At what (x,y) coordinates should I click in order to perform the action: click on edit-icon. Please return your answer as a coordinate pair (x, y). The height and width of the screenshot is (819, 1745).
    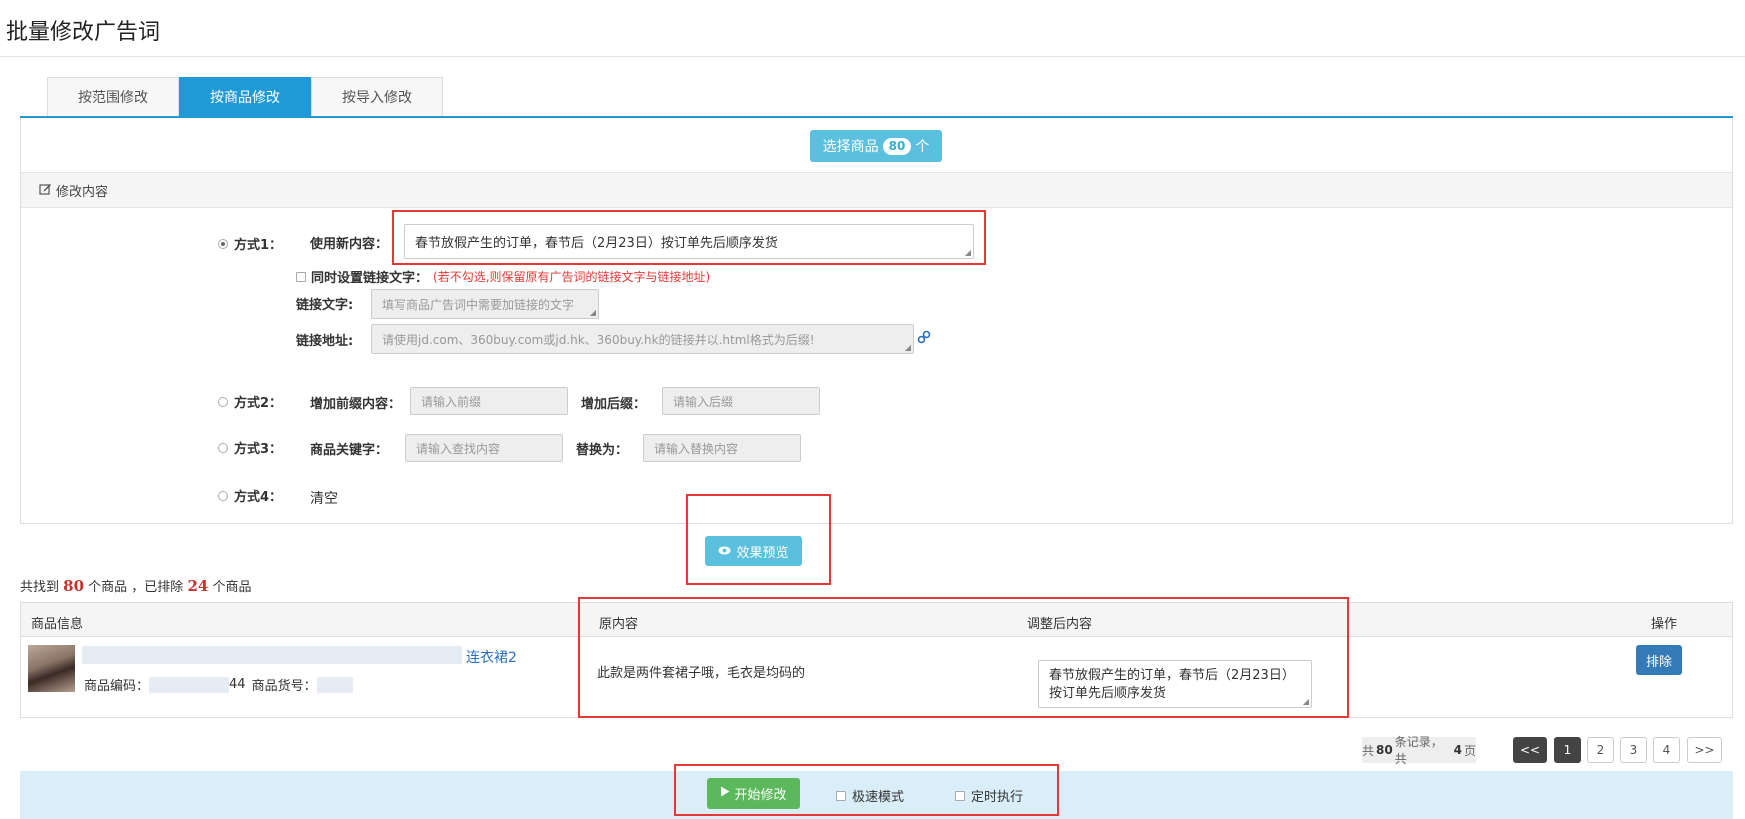
    Looking at the image, I should click on (45, 190).